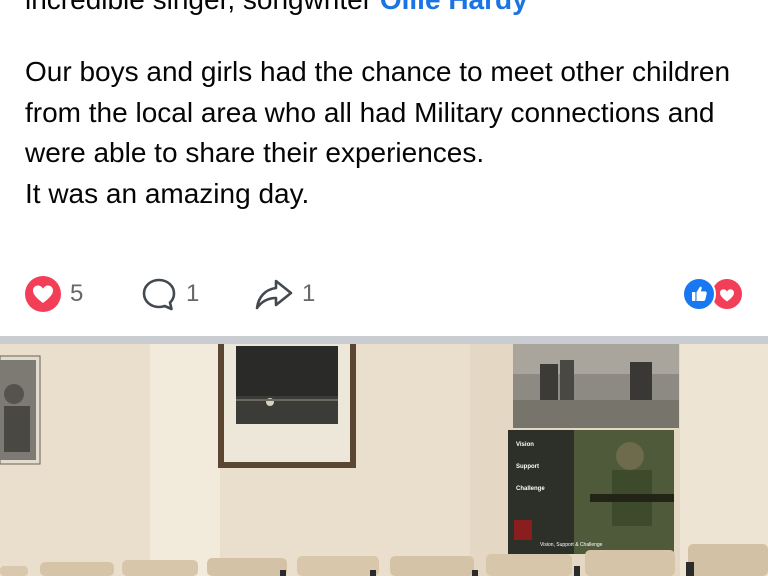  Describe the element at coordinates (43, 294) in the screenshot. I see `heart-icon` at that location.